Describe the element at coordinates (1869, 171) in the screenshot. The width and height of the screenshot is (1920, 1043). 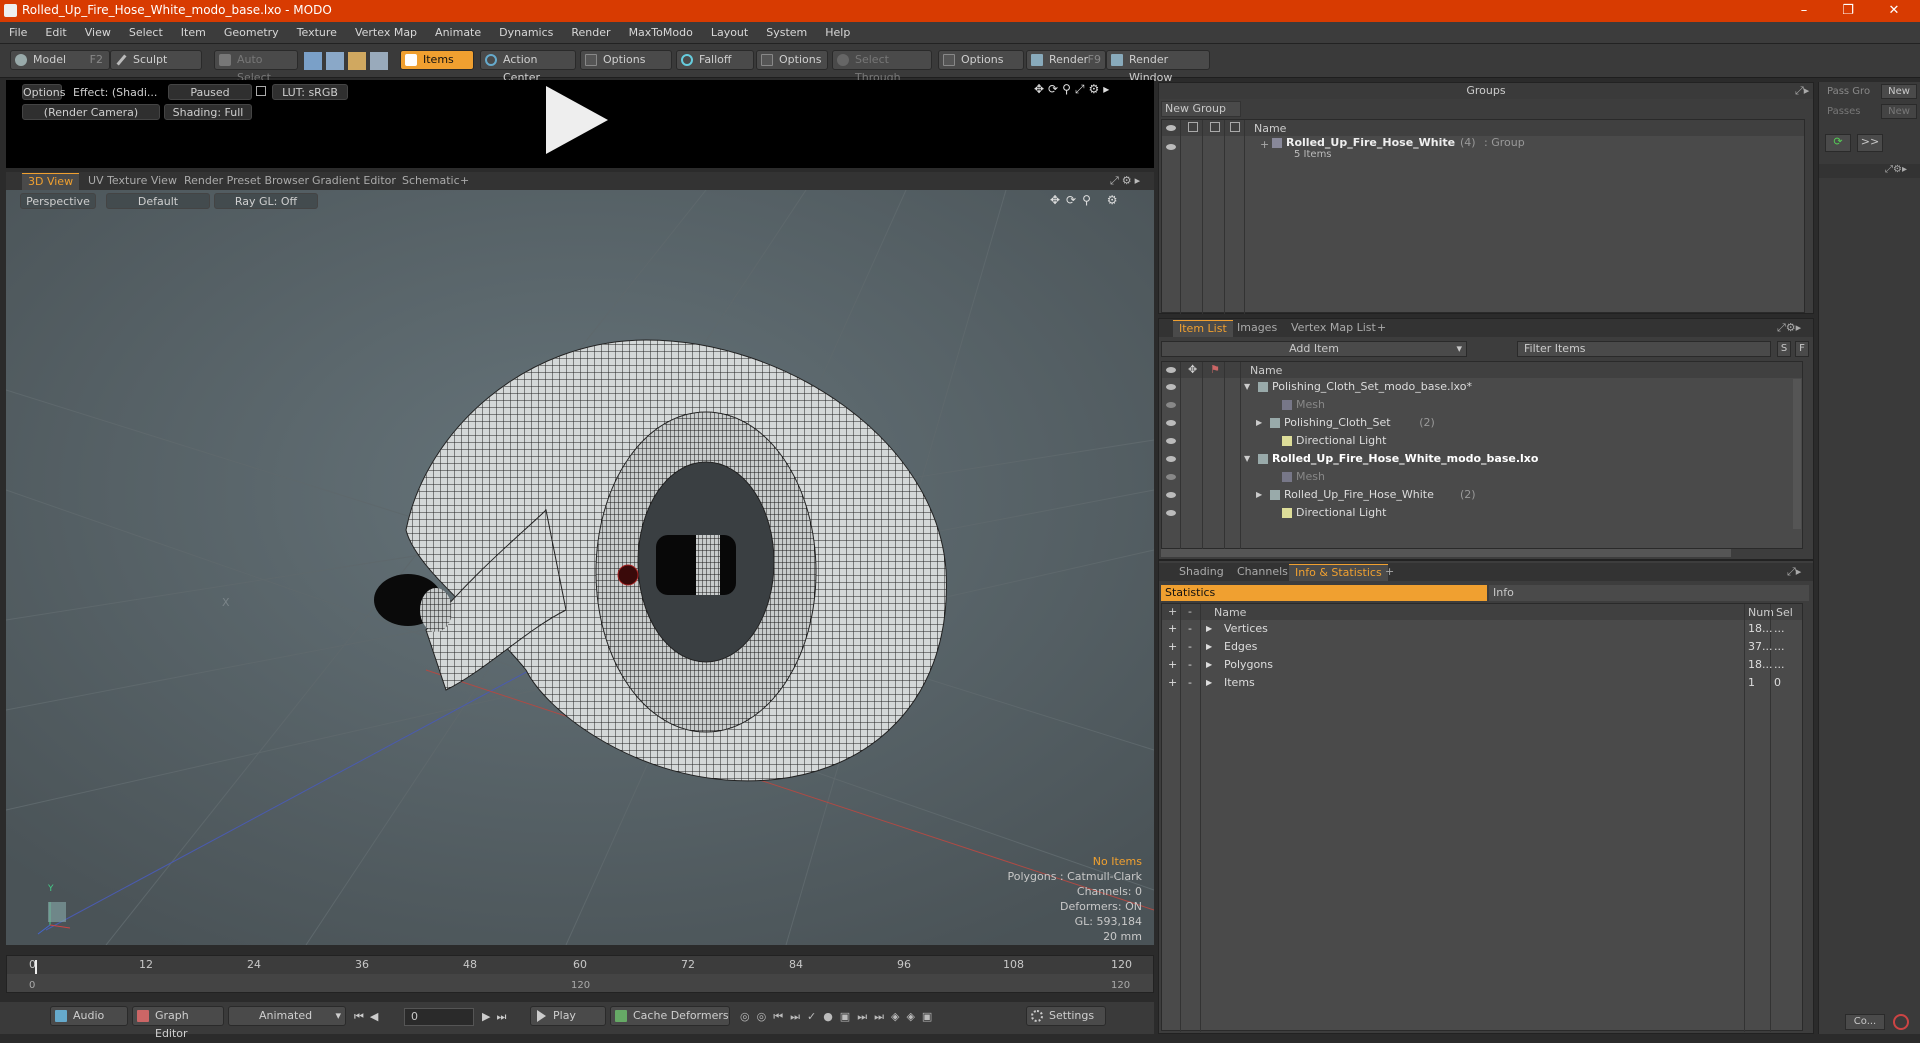
I see `side-panel-icons: ⤢⚙▸` at that location.